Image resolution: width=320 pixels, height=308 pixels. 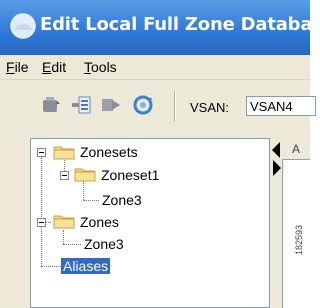 What do you see at coordinates (109, 152) in the screenshot?
I see `tree-node-zonesets: Zonesets` at bounding box center [109, 152].